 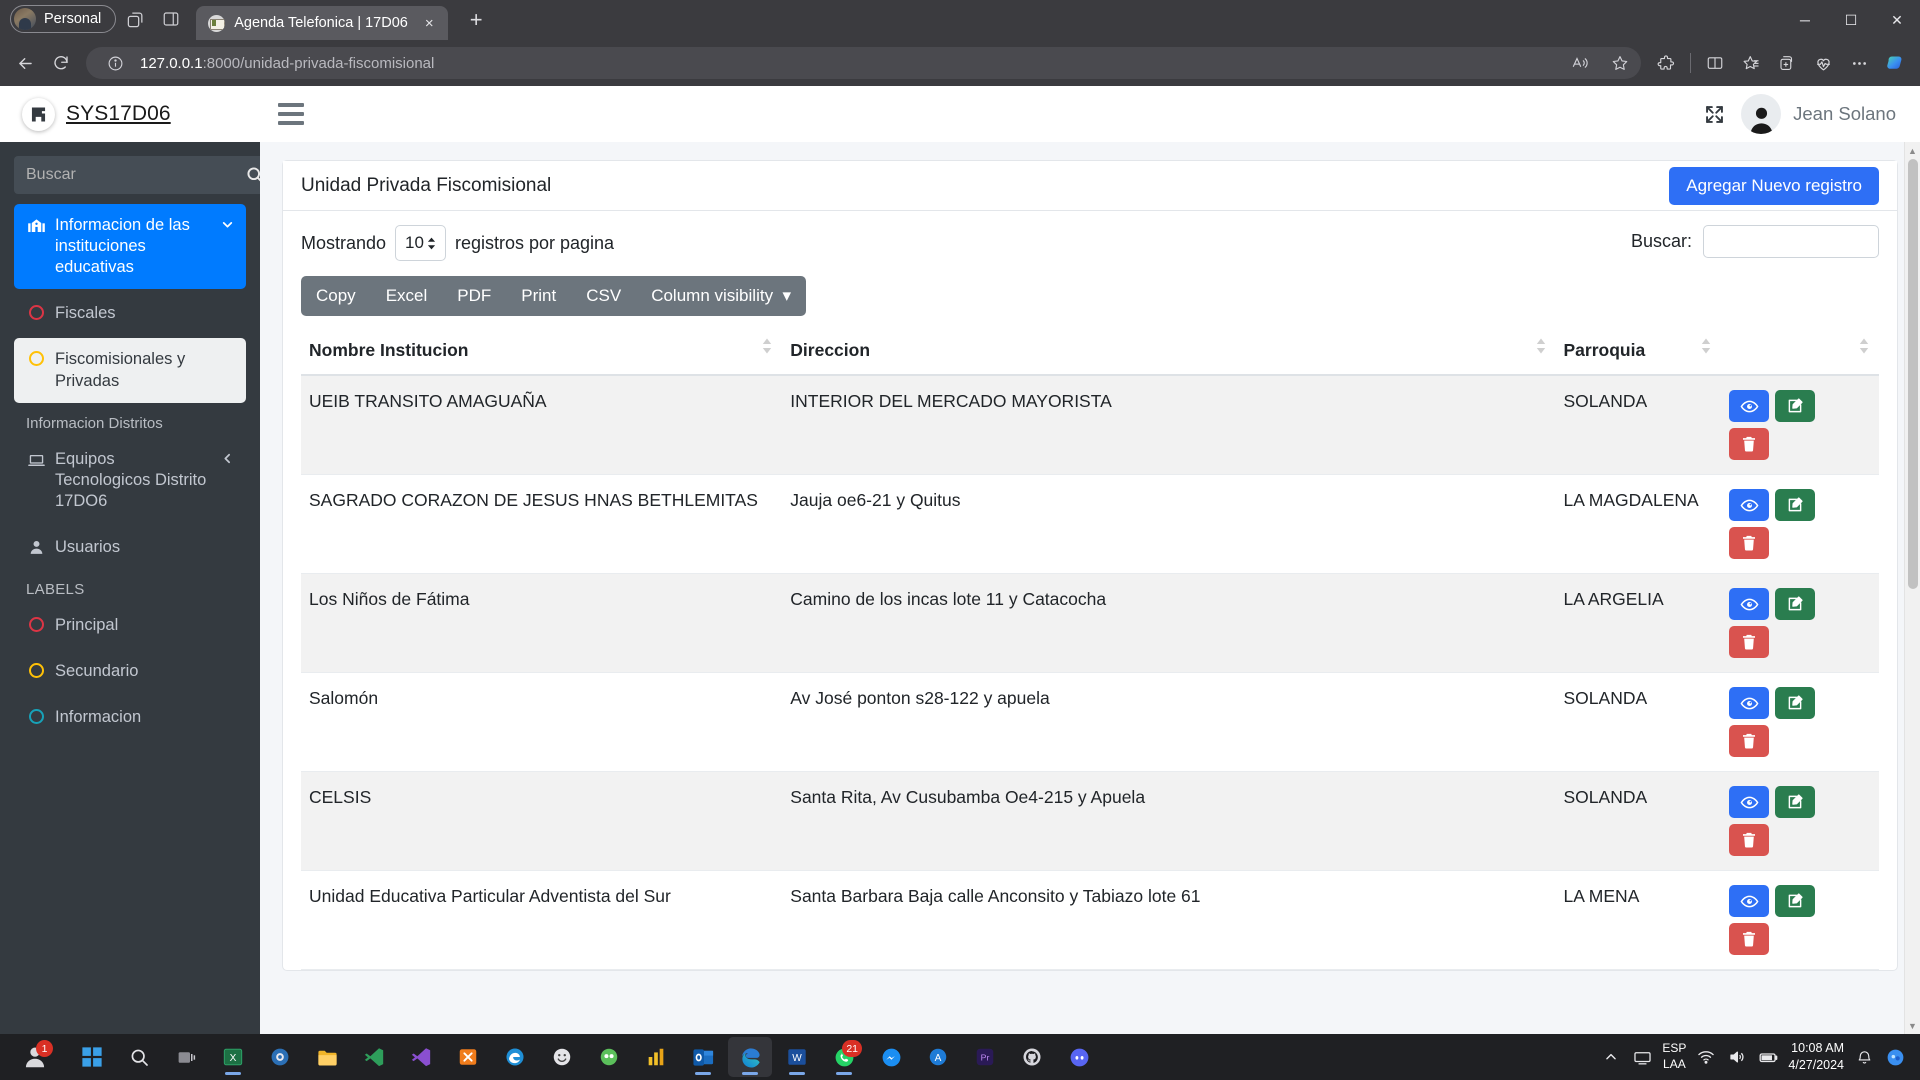 I want to click on excel-icon: X, so click(x=233, y=1057).